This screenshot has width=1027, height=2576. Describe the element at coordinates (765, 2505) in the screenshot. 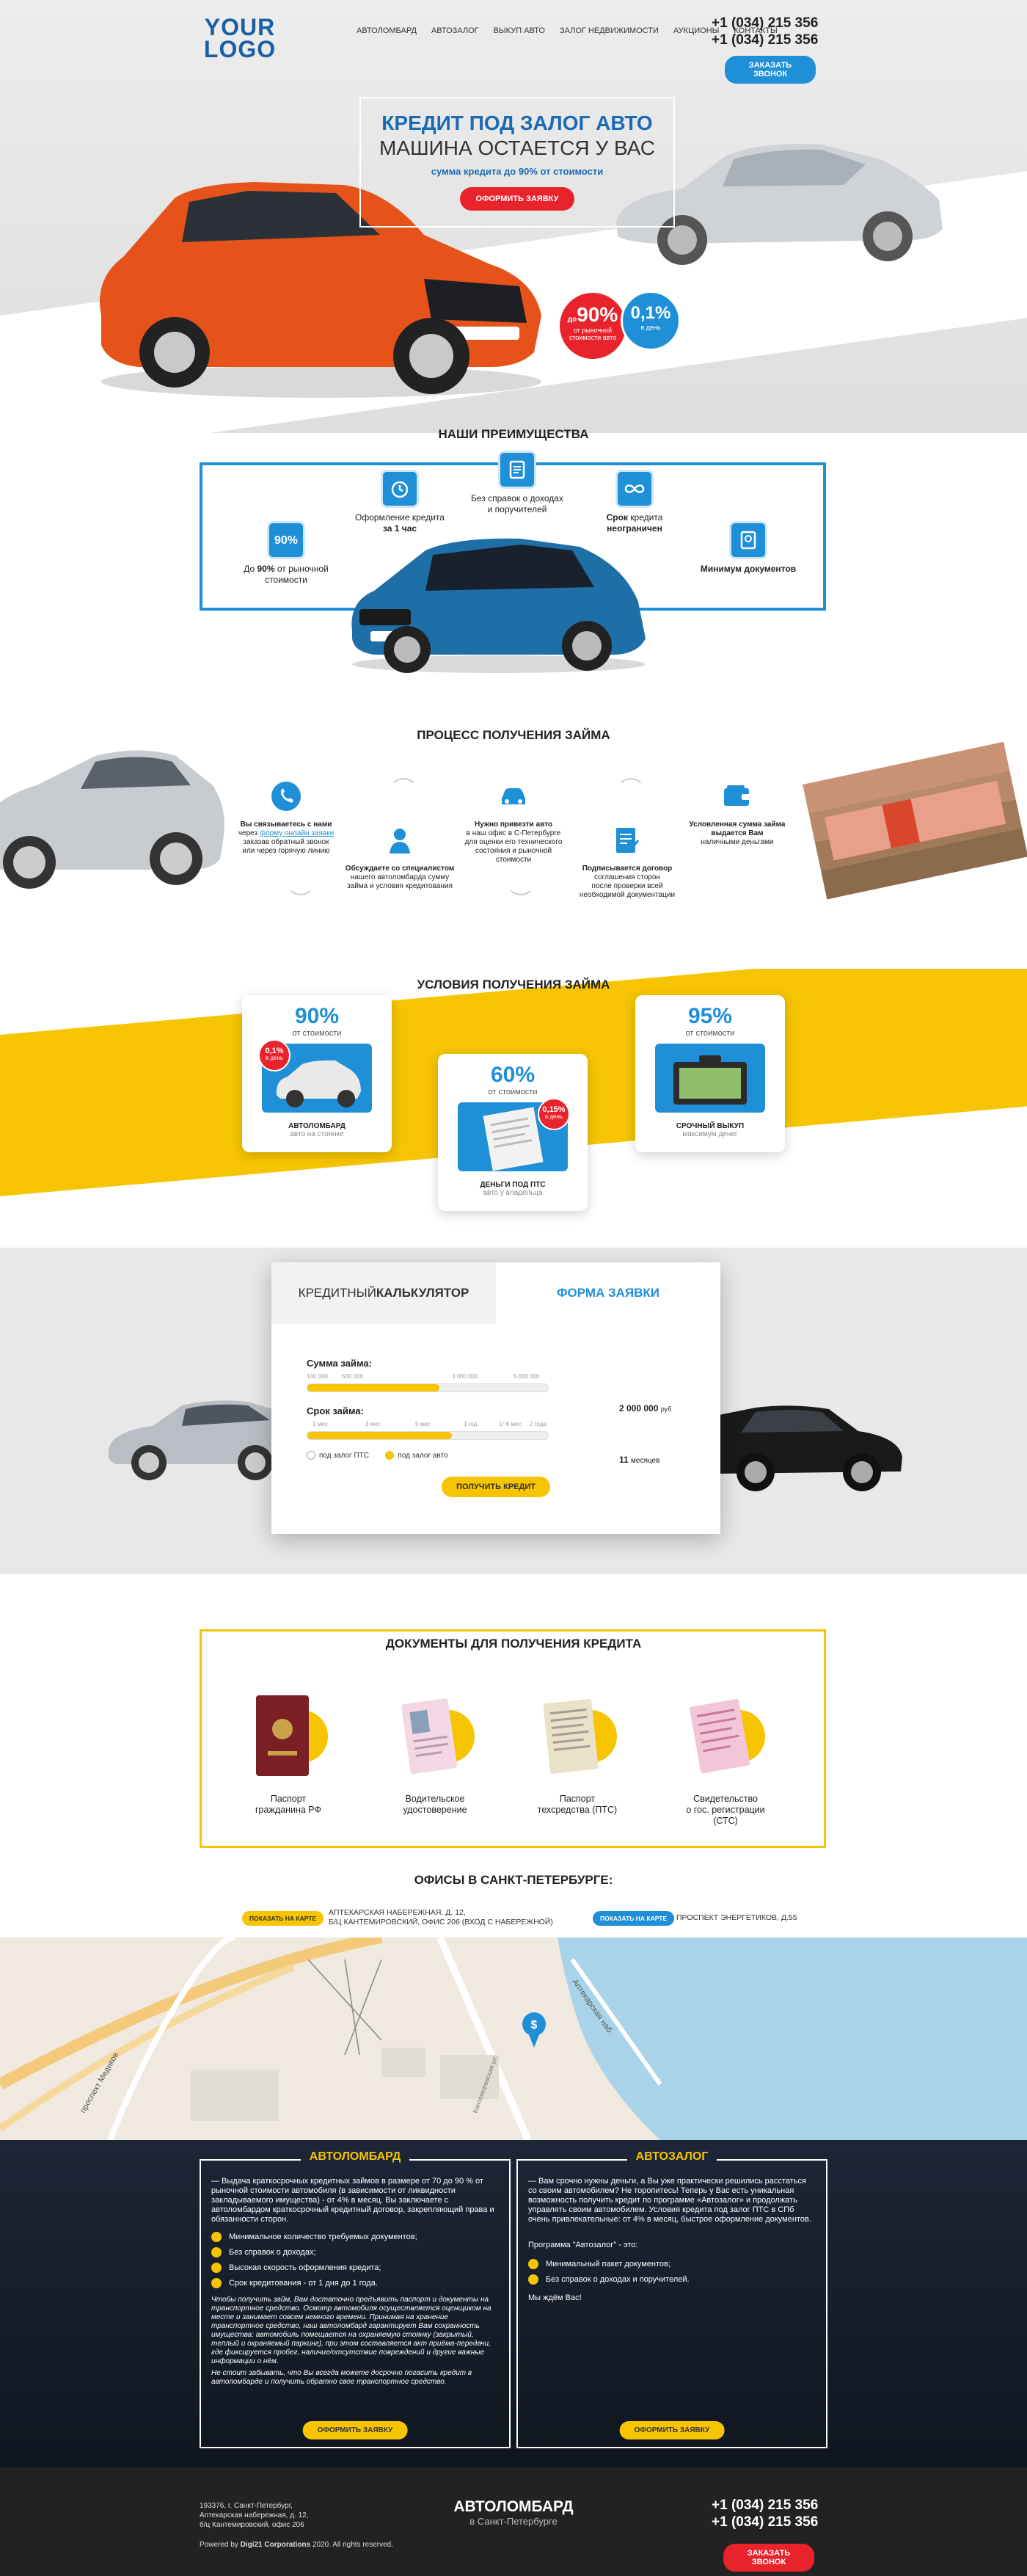

I see `footer-phone-1: +1 (034) 215 356` at that location.